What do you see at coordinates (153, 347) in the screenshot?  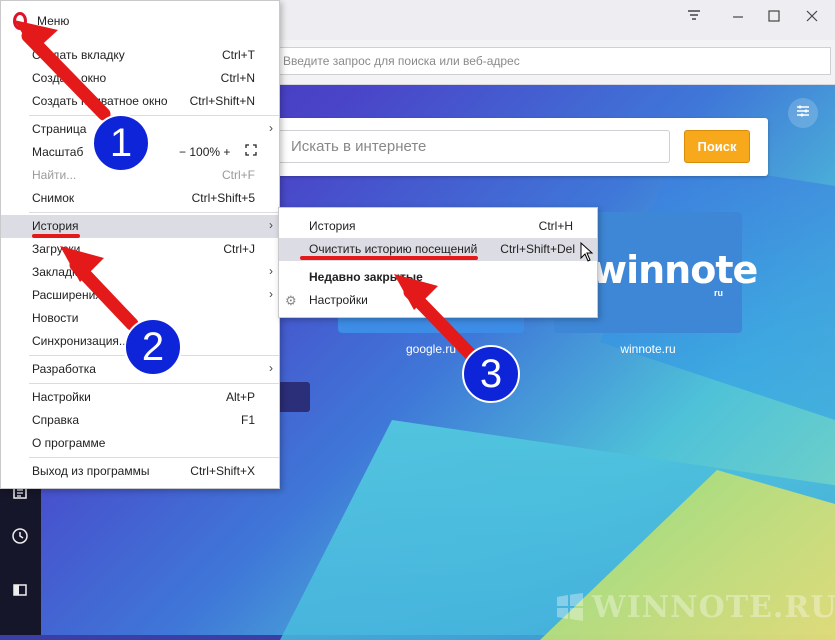 I see `step-badge-2: 2` at bounding box center [153, 347].